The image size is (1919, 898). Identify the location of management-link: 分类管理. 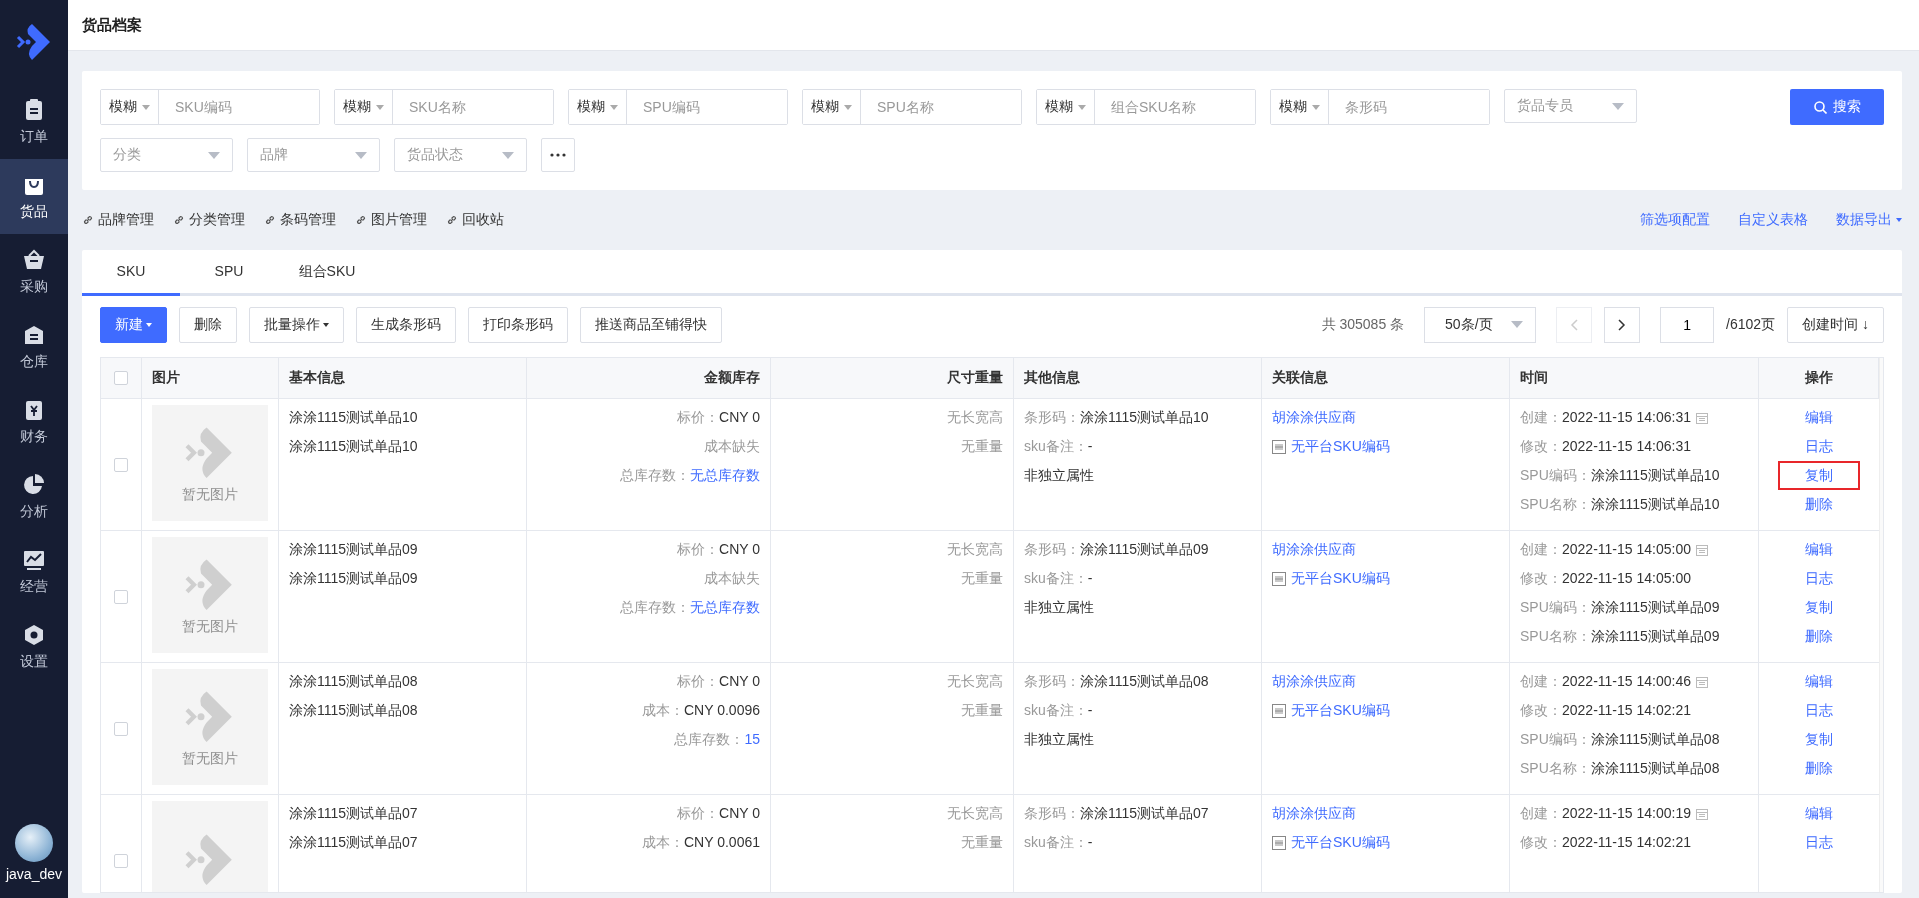
(209, 220).